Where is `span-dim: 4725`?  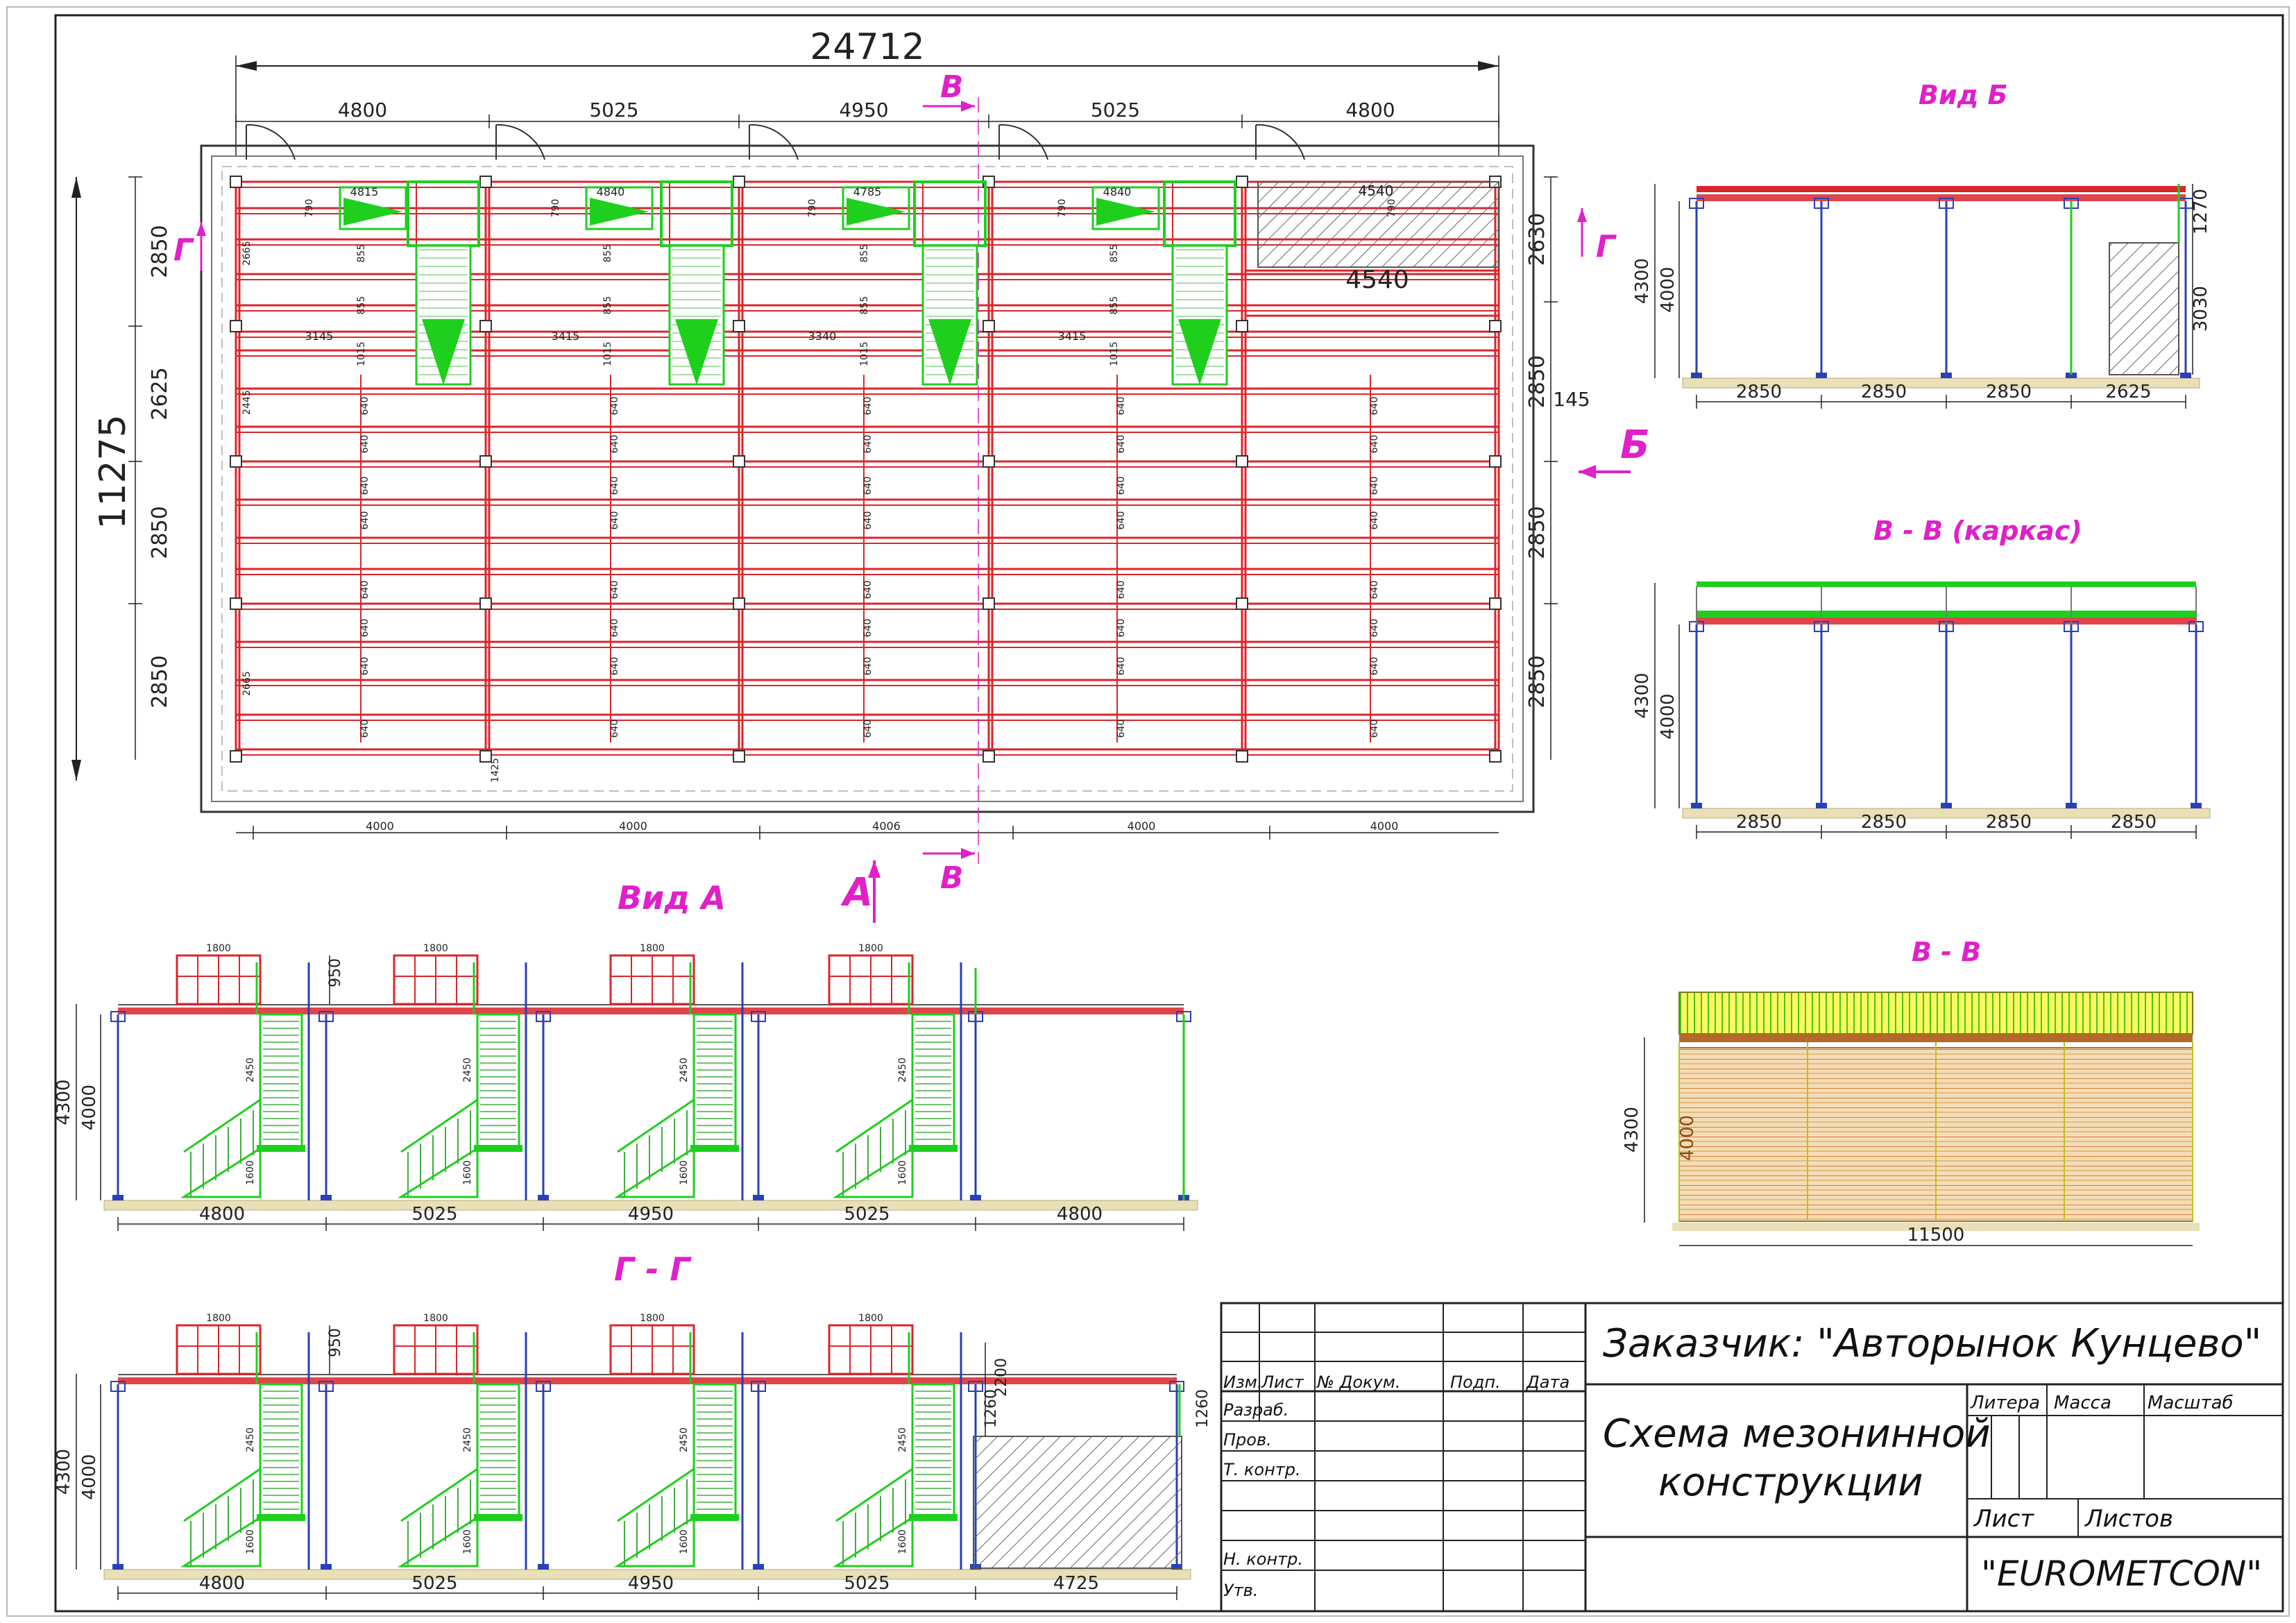
span-dim: 4725 is located at coordinates (1076, 1583).